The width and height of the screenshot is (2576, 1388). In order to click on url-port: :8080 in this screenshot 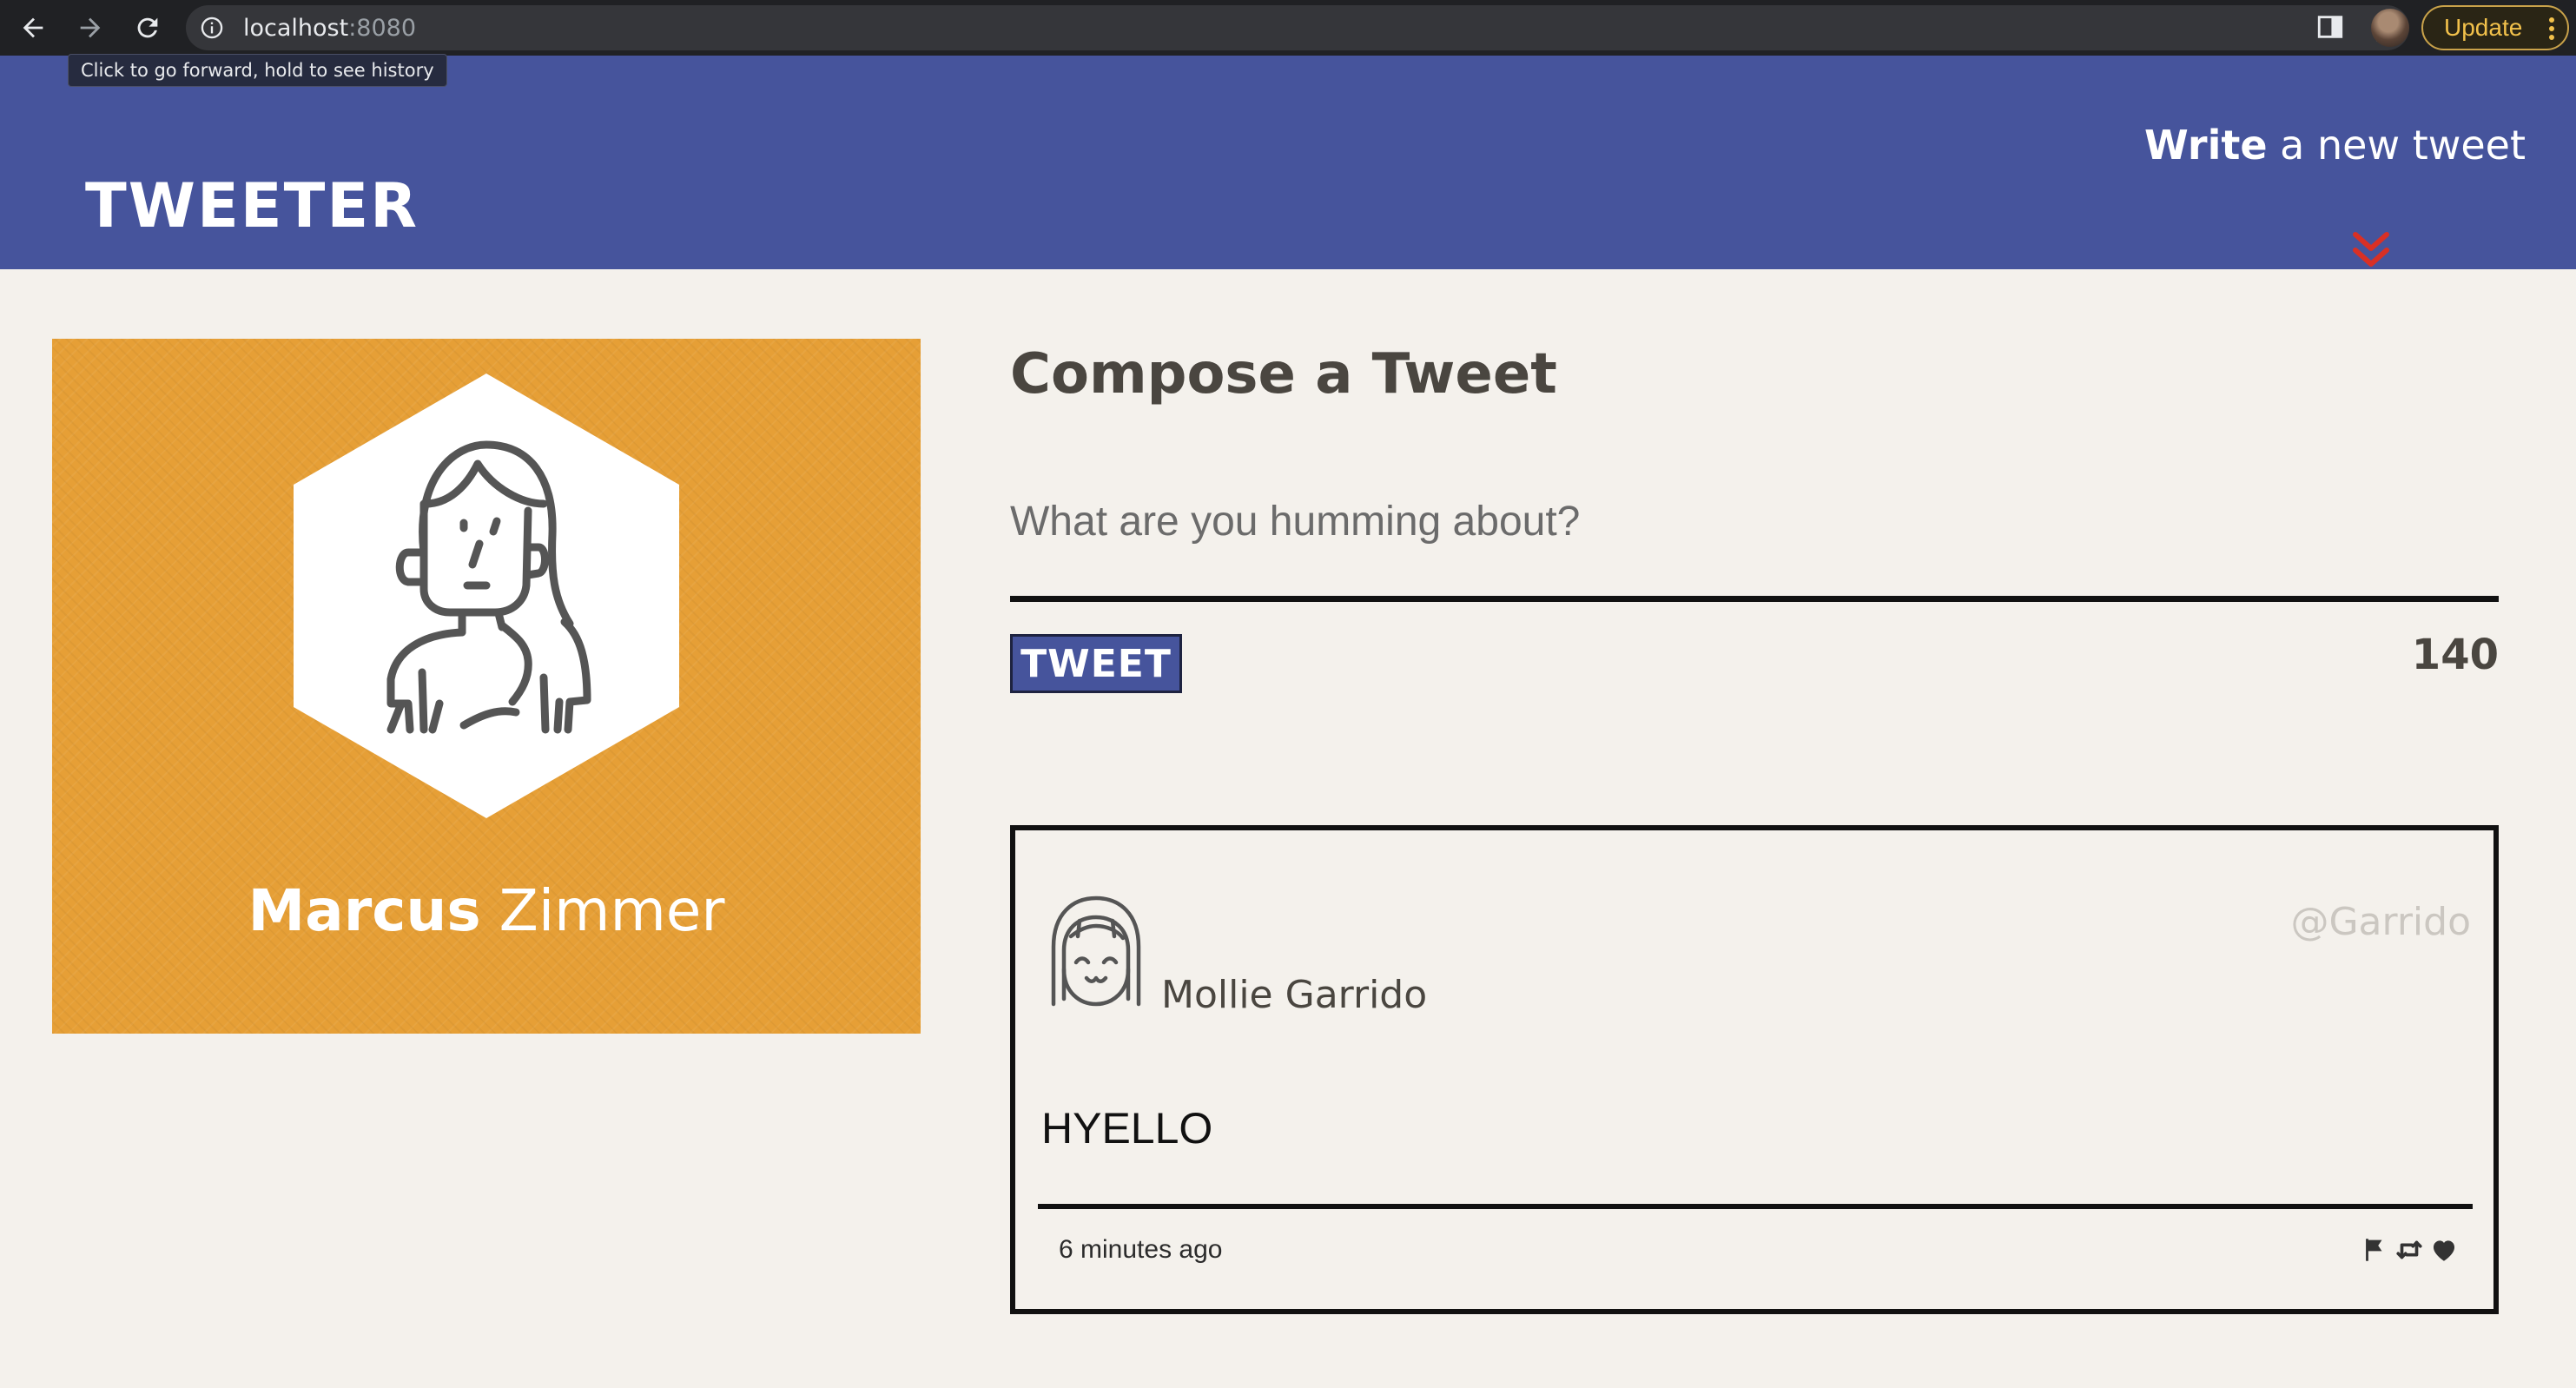, I will do `click(382, 29)`.